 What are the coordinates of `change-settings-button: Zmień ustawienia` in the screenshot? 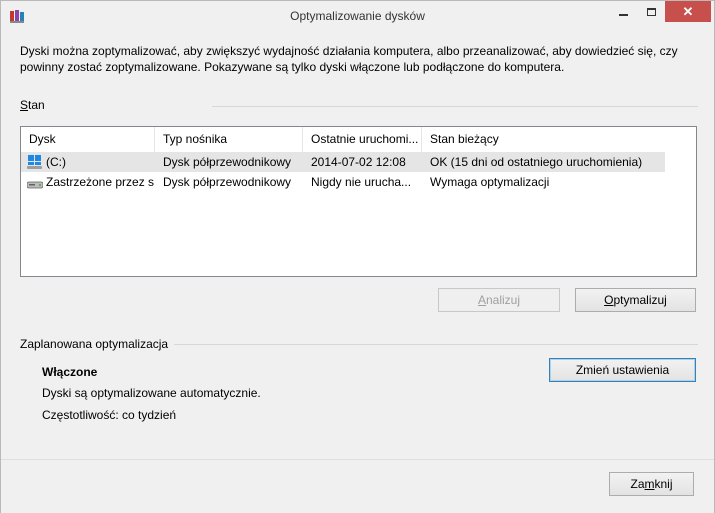 It's located at (622, 370).